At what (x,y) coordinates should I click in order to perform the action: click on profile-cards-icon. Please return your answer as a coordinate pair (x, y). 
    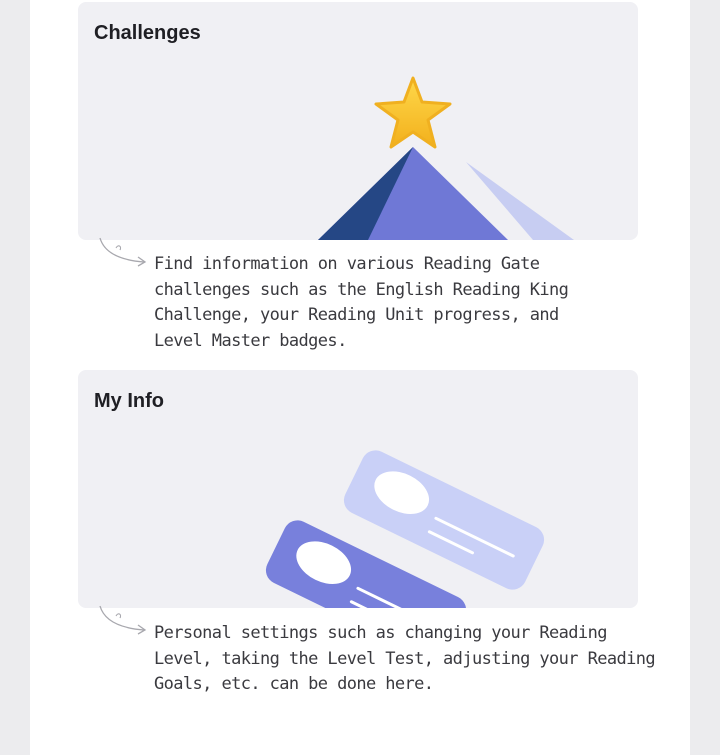
    Looking at the image, I should click on (405, 529).